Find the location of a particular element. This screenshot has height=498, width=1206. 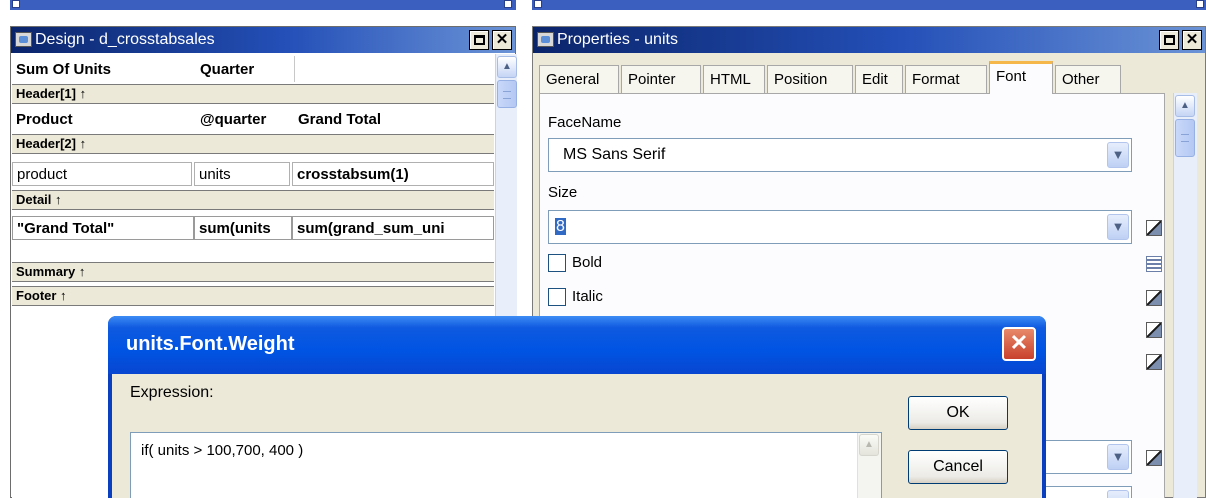

design-restore-button is located at coordinates (479, 40).